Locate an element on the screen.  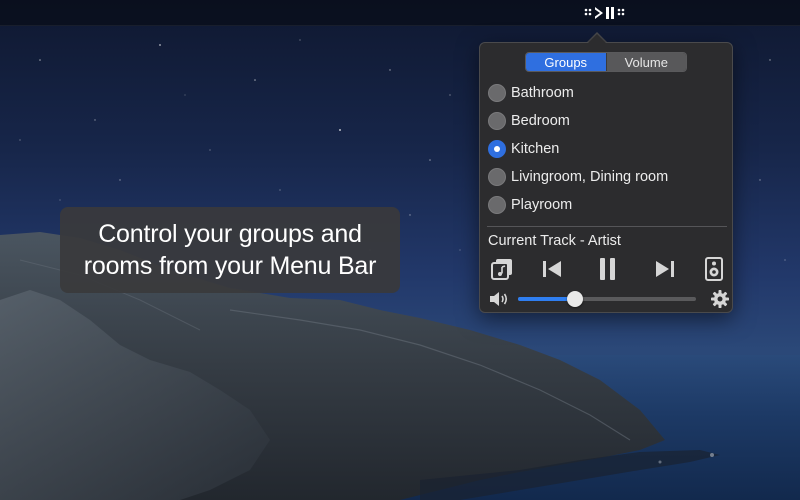
volume-slider-thumb is located at coordinates (574, 299).